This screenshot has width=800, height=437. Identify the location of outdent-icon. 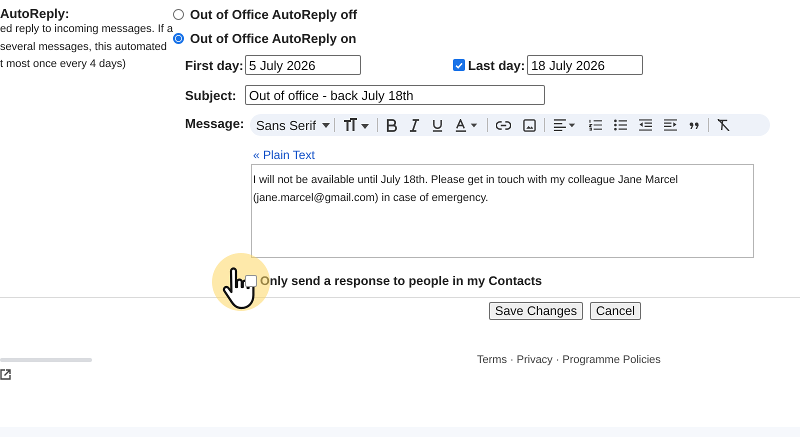
(645, 125).